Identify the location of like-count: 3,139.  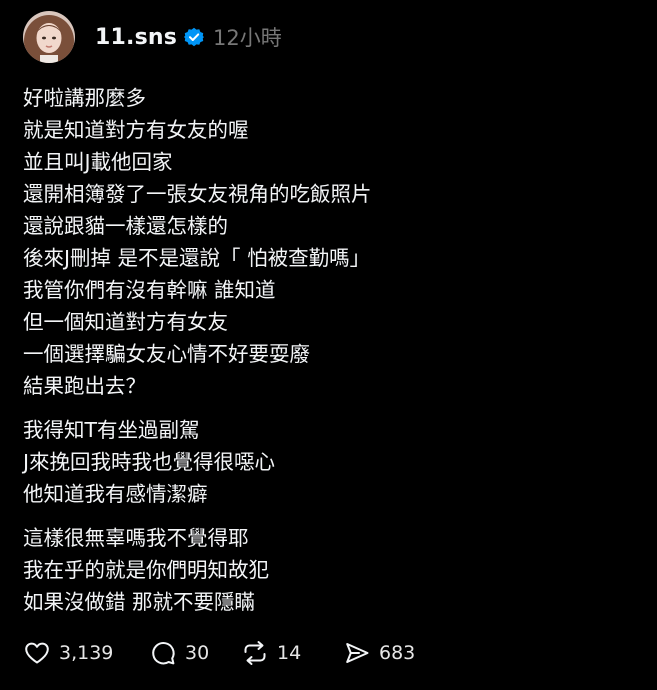
(86, 653).